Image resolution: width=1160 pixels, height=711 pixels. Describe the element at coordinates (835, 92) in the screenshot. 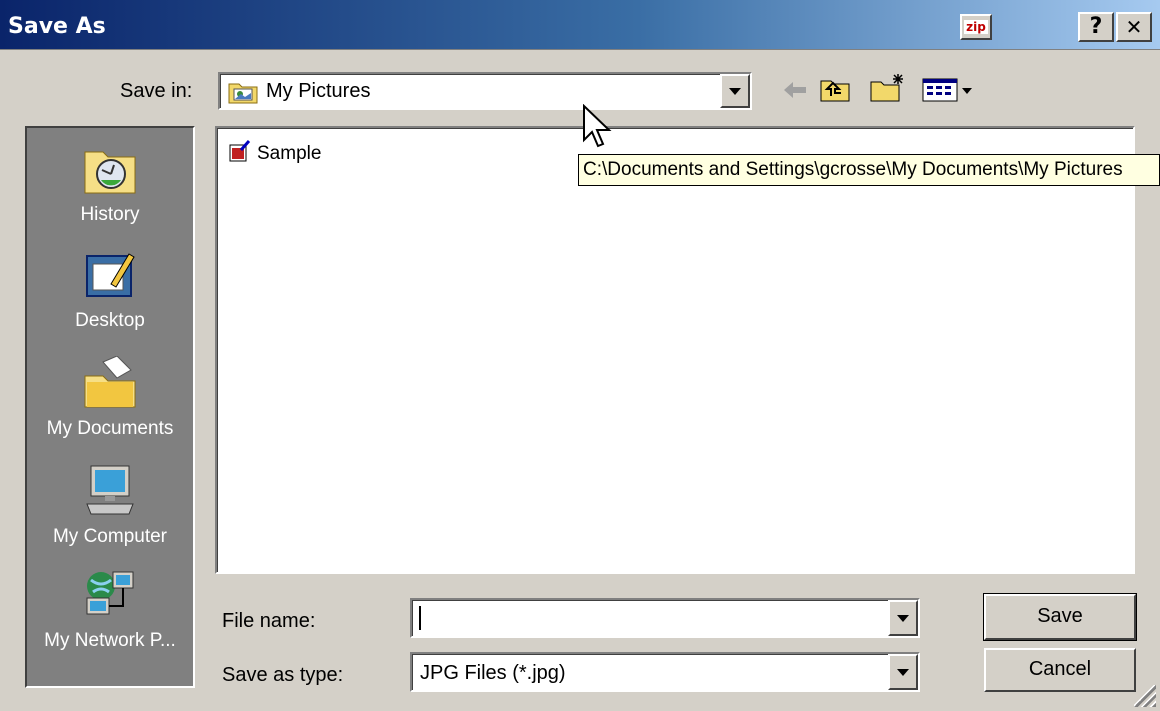

I see `up-one-level-icon` at that location.